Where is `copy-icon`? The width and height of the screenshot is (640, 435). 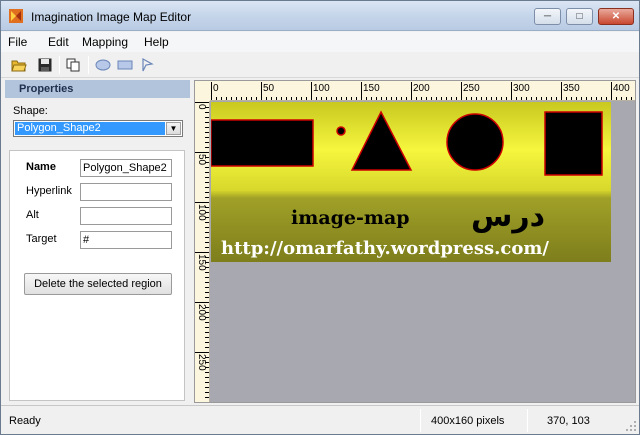
copy-icon is located at coordinates (73, 65).